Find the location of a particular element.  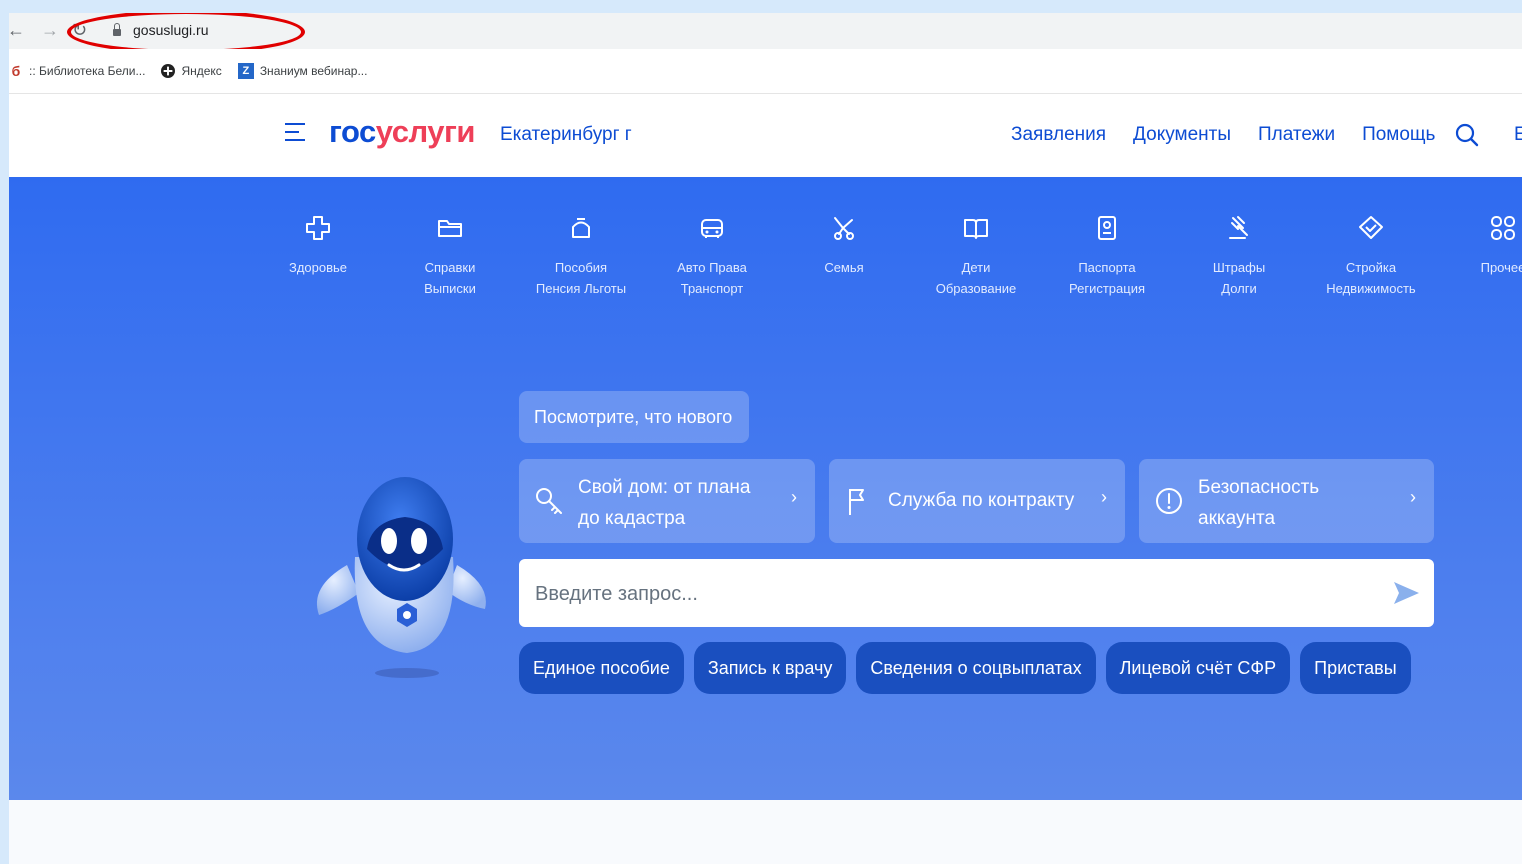

city-selector: Екатеринбург г is located at coordinates (566, 135).